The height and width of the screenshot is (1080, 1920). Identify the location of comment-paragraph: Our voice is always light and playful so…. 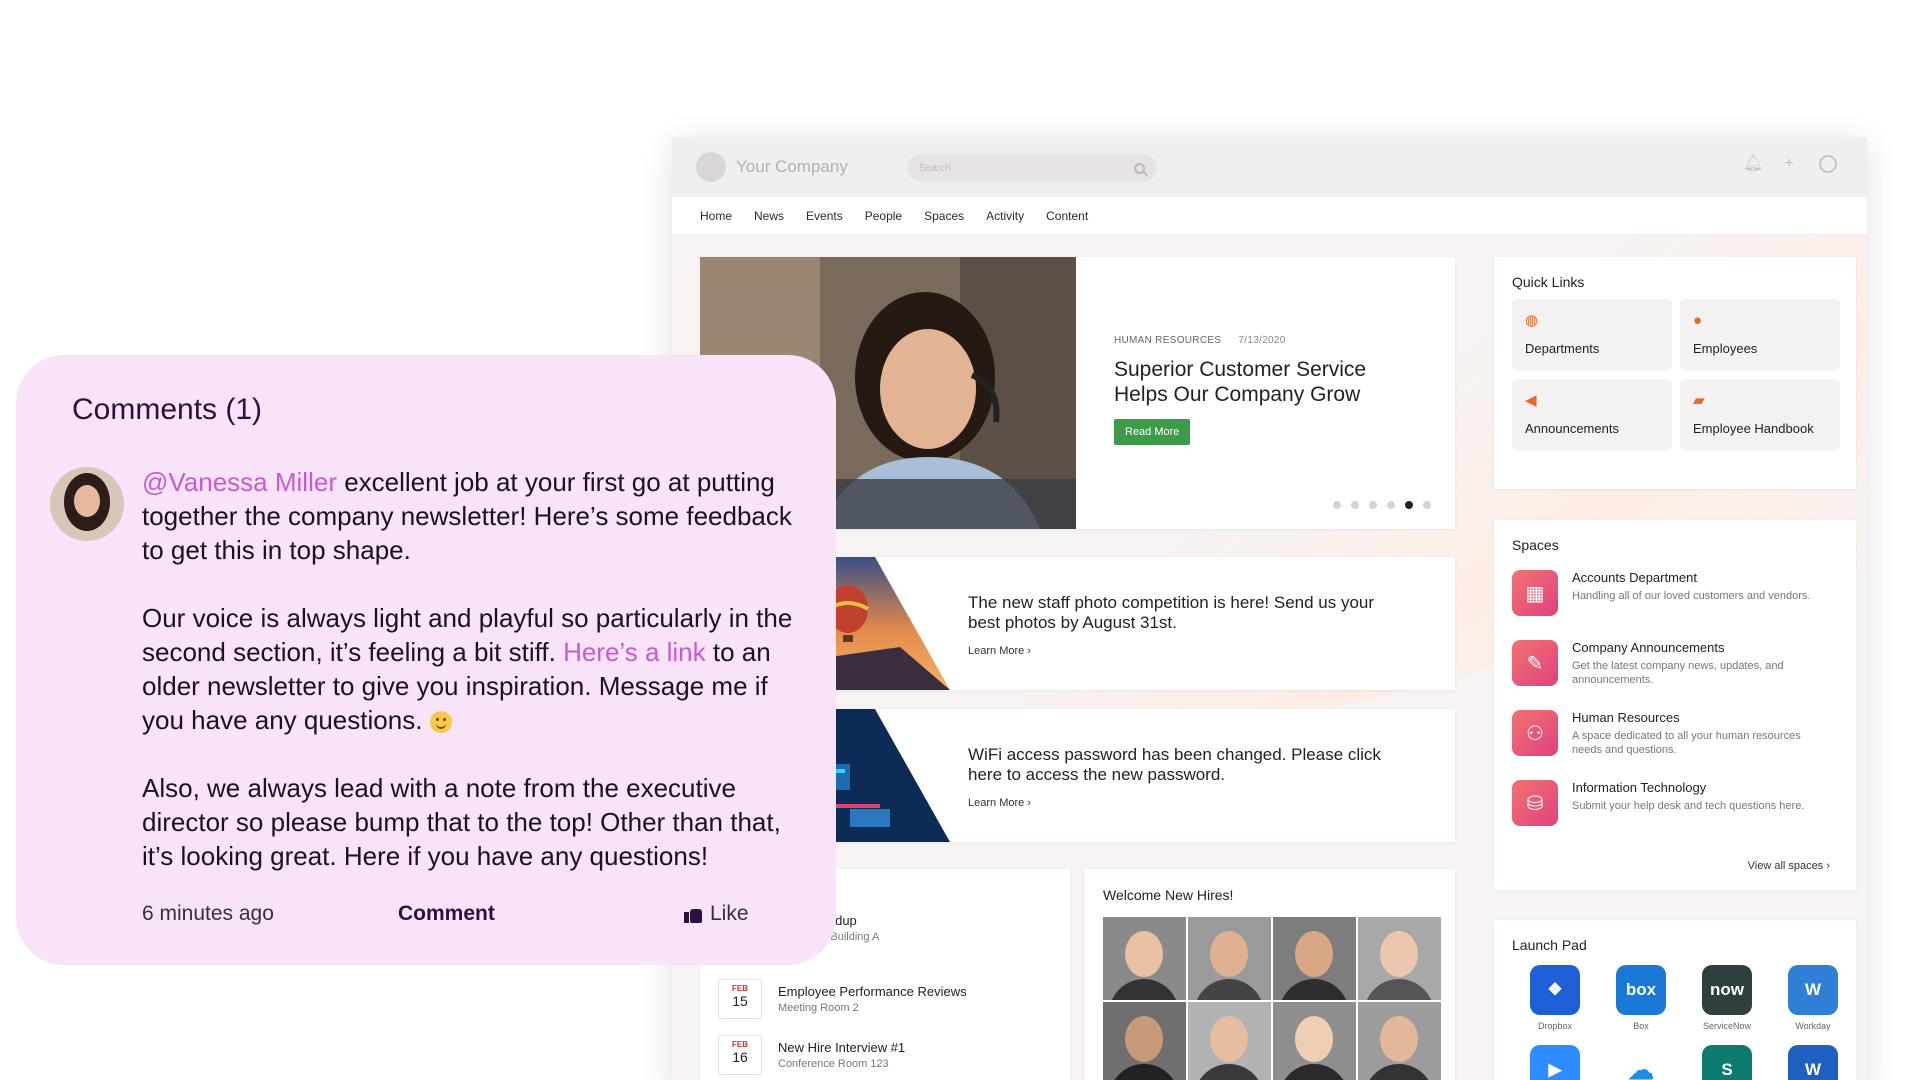
(477, 669).